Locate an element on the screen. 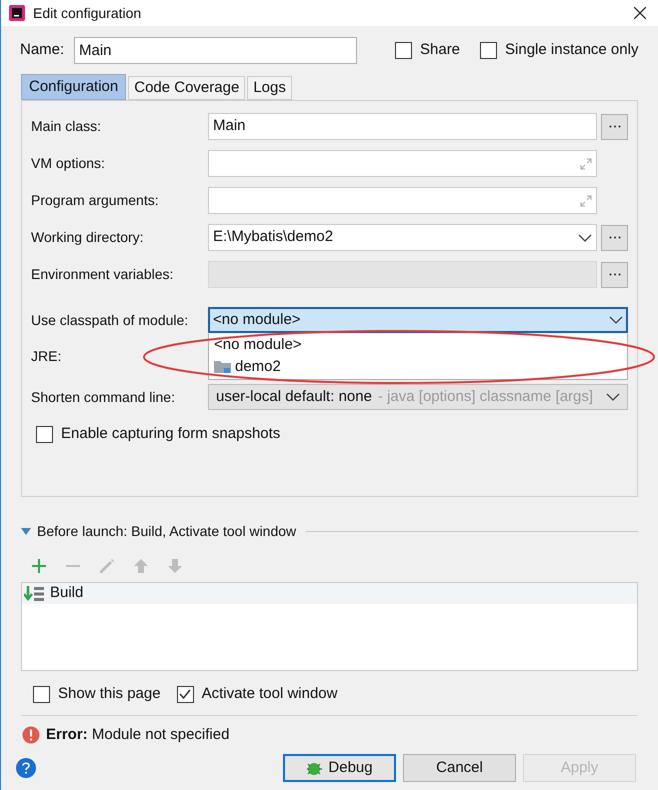 The width and height of the screenshot is (658, 790). bug-icon is located at coordinates (315, 768).